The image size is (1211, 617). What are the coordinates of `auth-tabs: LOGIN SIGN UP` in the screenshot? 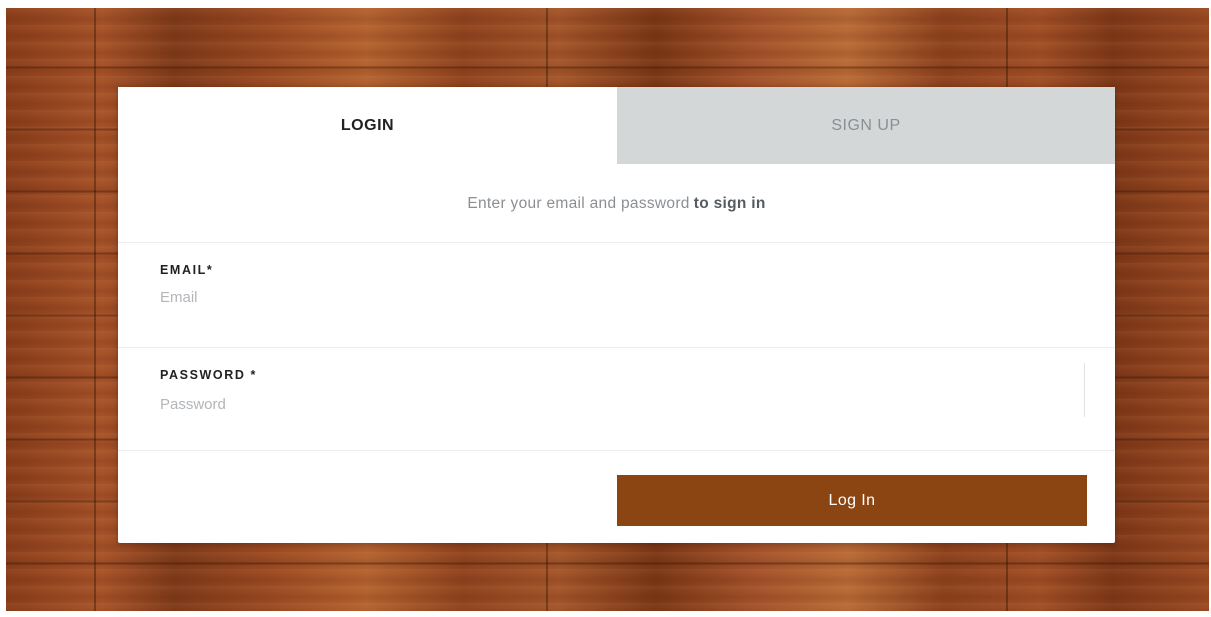 It's located at (616, 125).